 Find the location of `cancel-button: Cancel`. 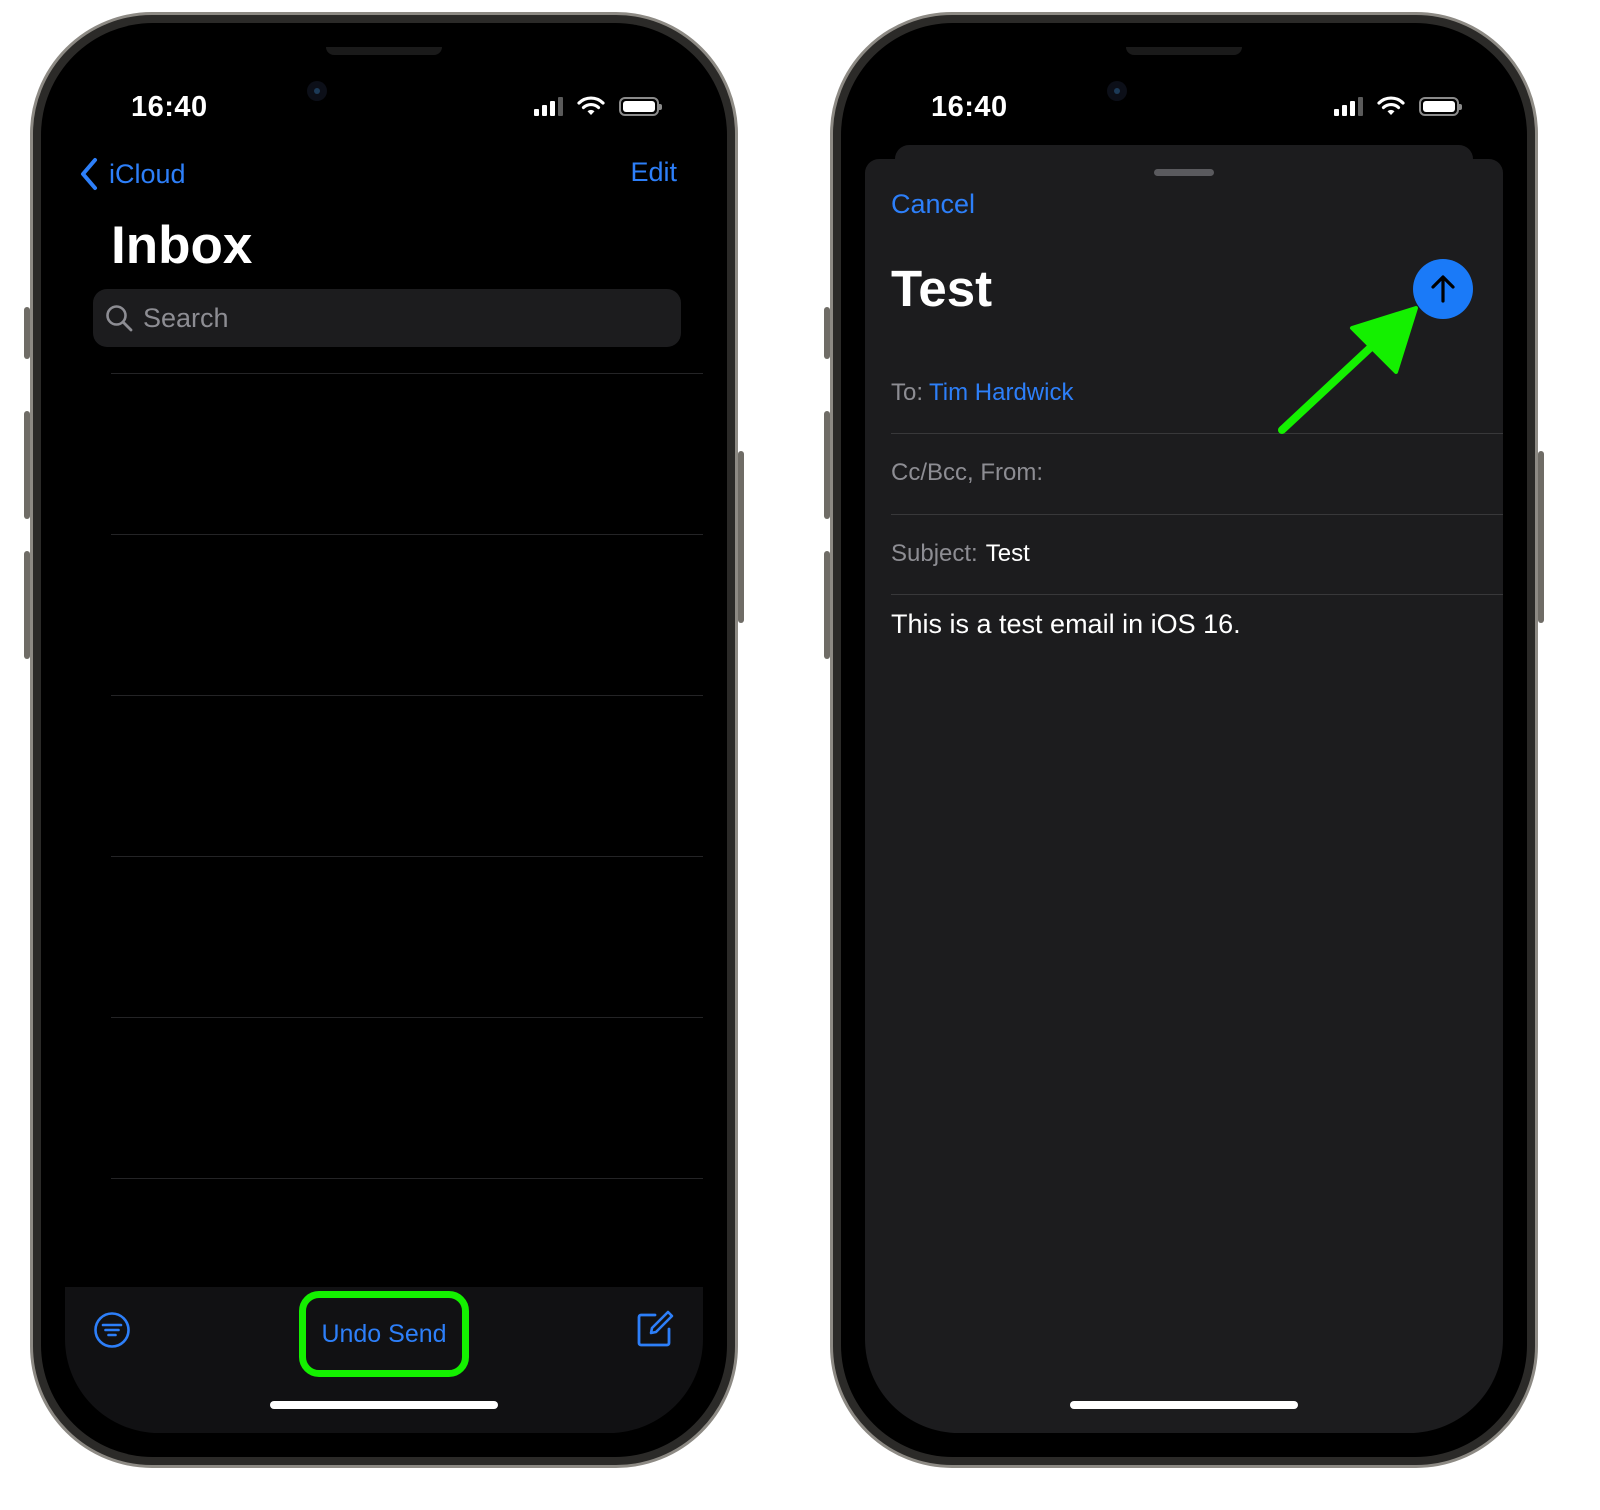

cancel-button: Cancel is located at coordinates (933, 204).